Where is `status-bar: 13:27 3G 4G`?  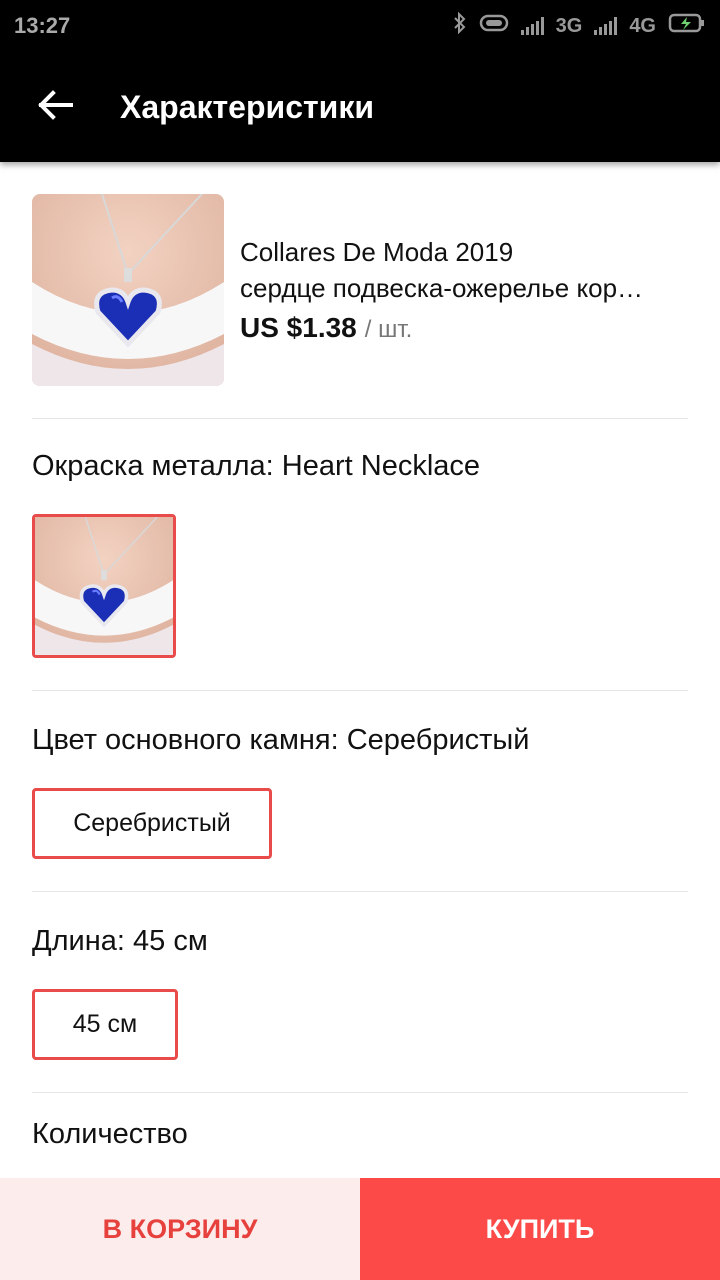 status-bar: 13:27 3G 4G is located at coordinates (360, 26).